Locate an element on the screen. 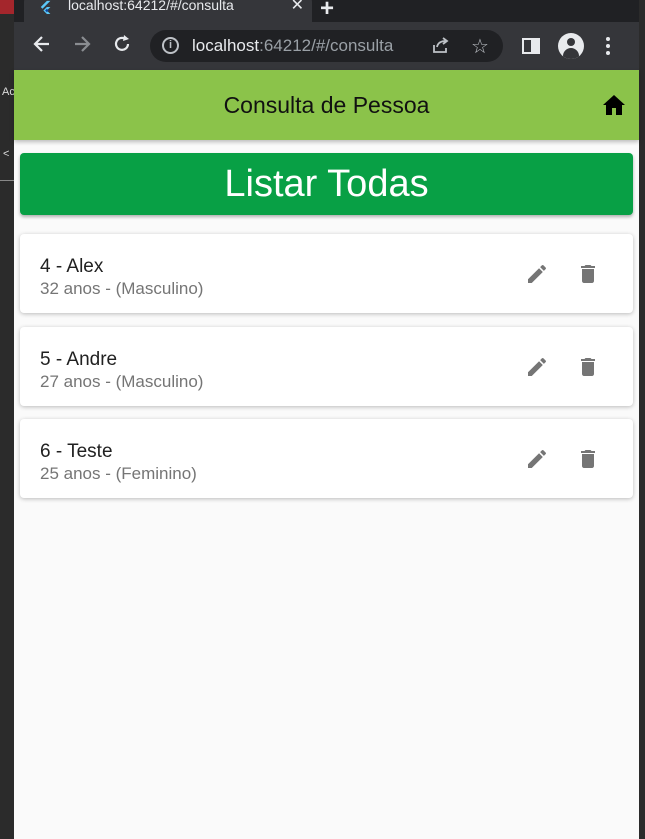 Image resolution: width=645 pixels, height=839 pixels. person-details: 27 anos - (Masculino) is located at coordinates (122, 381).